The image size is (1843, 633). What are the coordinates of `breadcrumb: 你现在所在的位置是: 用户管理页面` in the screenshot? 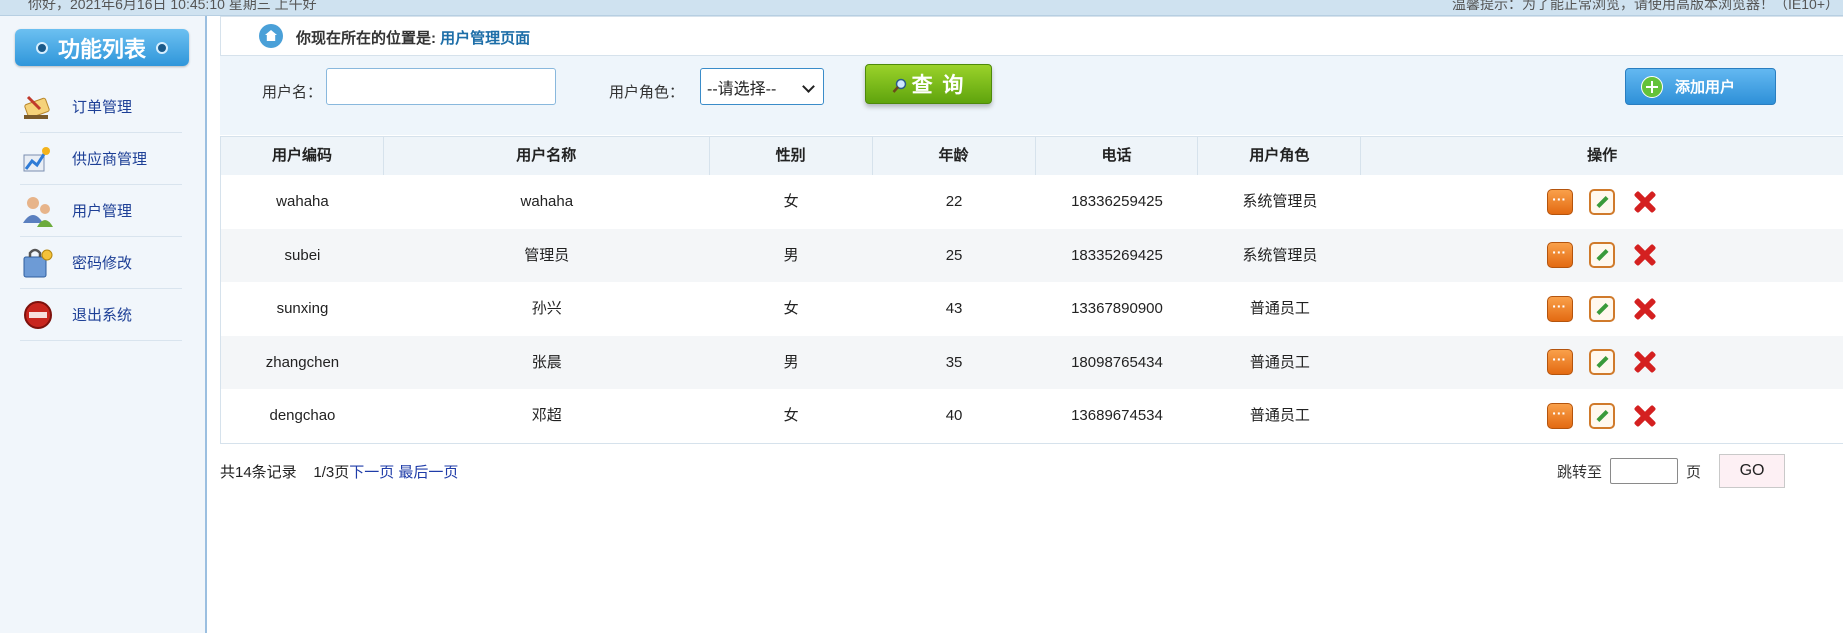 It's located at (1031, 36).